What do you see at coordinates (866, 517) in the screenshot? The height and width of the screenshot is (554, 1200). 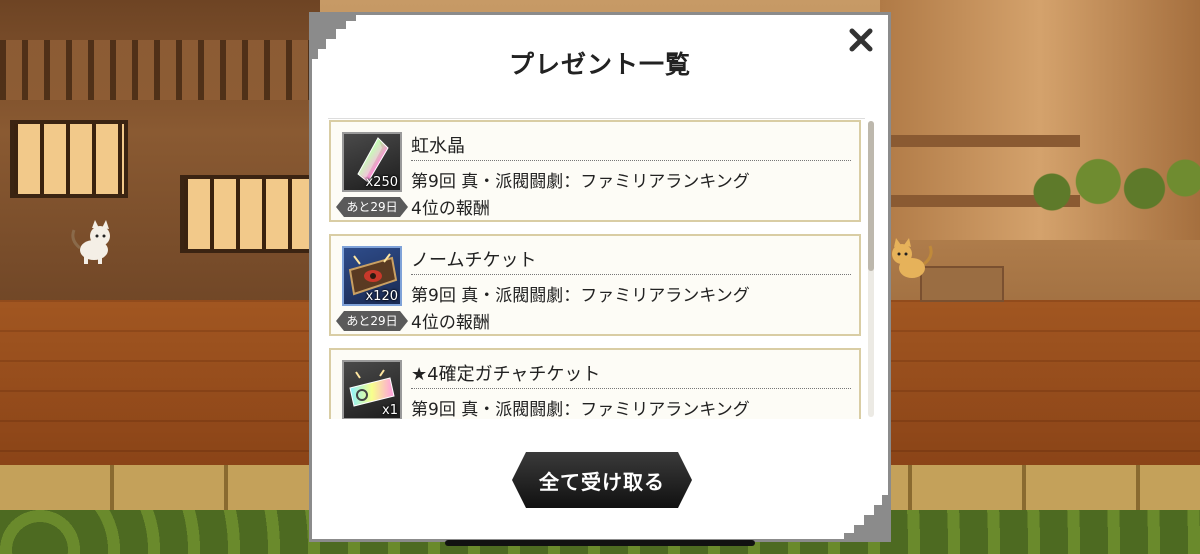 I see `corner-ornament-icon` at bounding box center [866, 517].